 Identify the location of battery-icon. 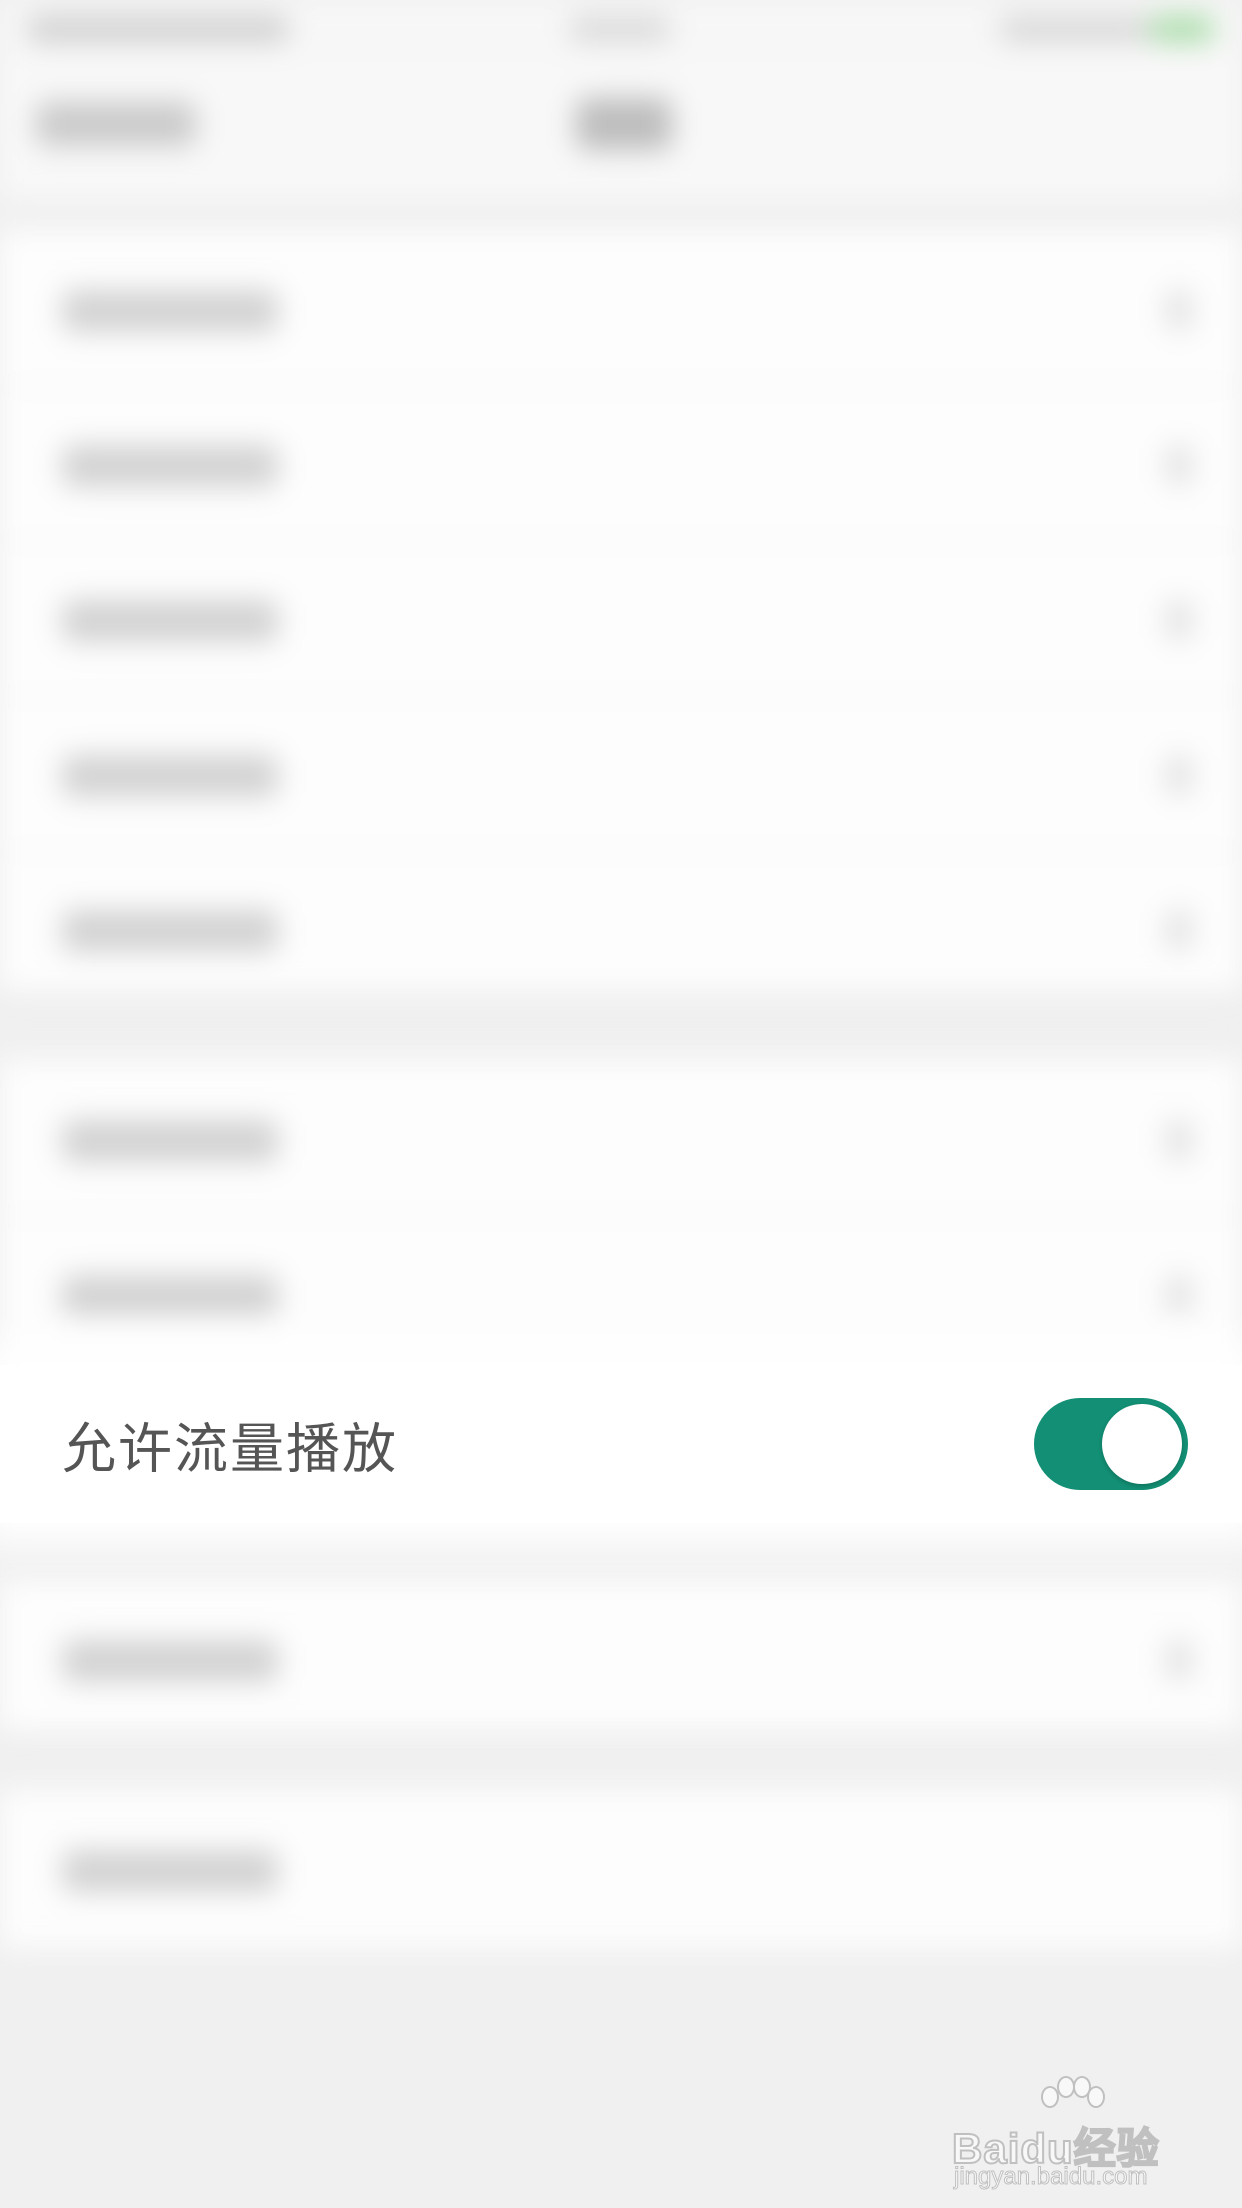
(1182, 29).